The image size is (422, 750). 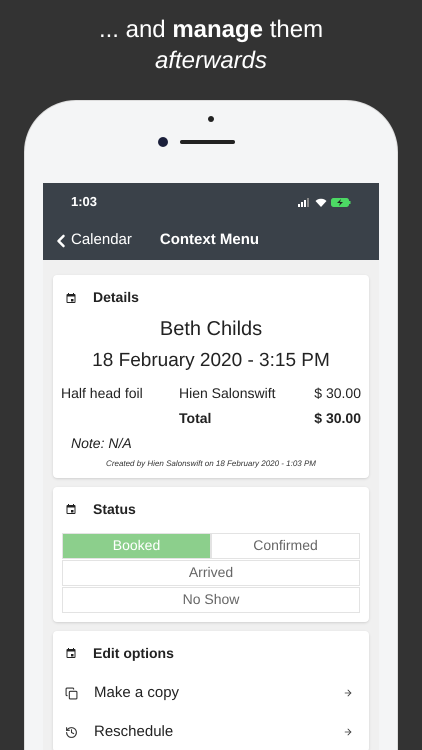 I want to click on client-name: Beth Childs, so click(x=211, y=329).